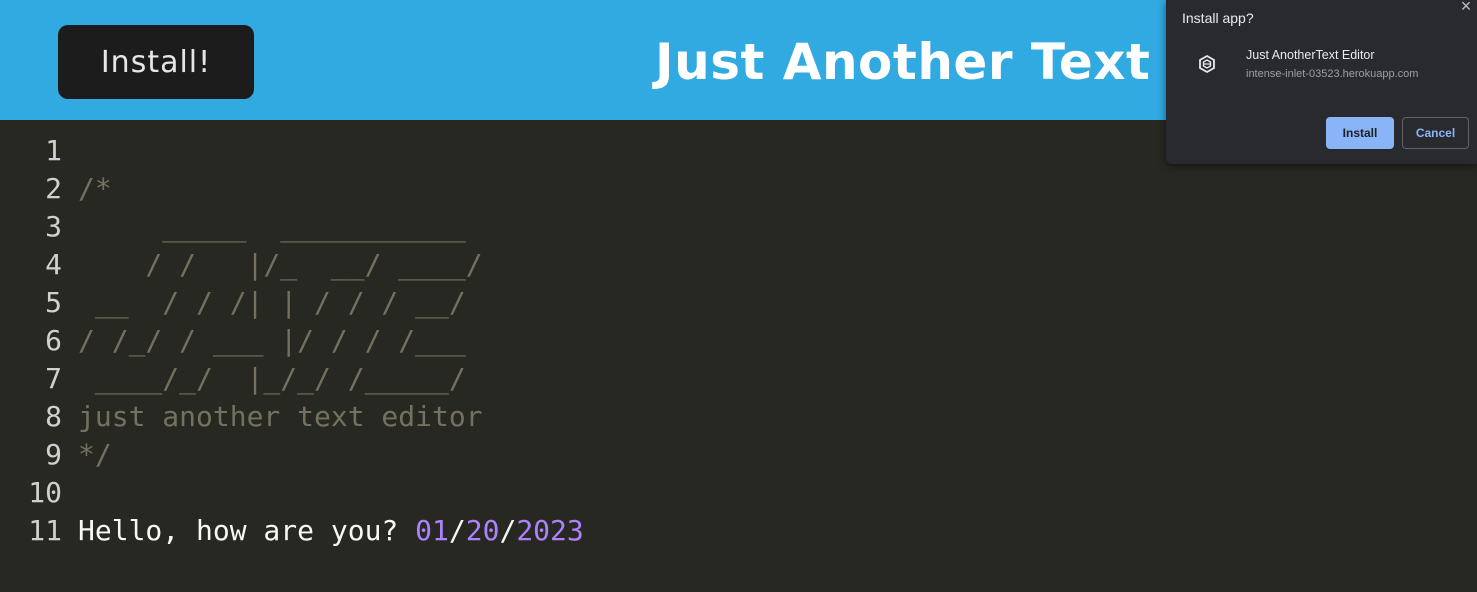 Image resolution: width=1477 pixels, height=592 pixels. What do you see at coordinates (45, 530) in the screenshot?
I see `line-number: 11` at bounding box center [45, 530].